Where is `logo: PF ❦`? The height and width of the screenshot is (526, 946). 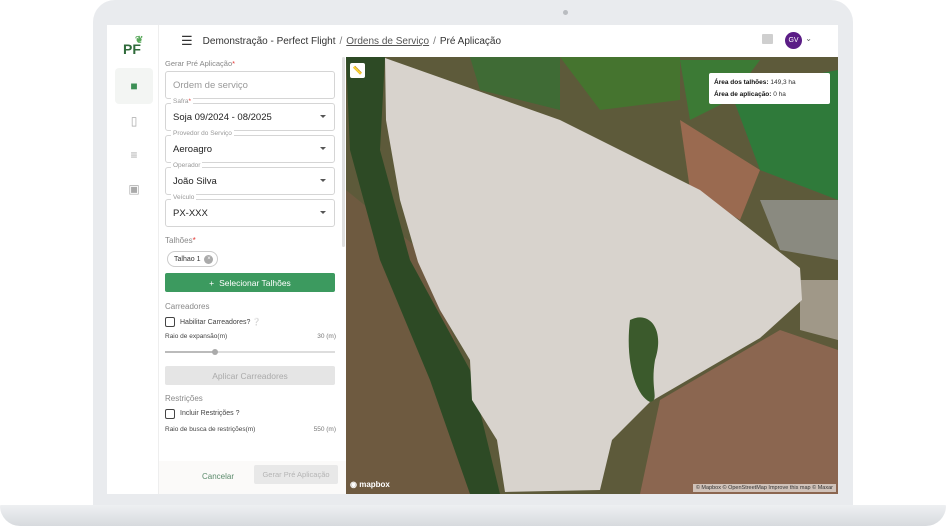
logo: PF ❦ is located at coordinates (133, 46).